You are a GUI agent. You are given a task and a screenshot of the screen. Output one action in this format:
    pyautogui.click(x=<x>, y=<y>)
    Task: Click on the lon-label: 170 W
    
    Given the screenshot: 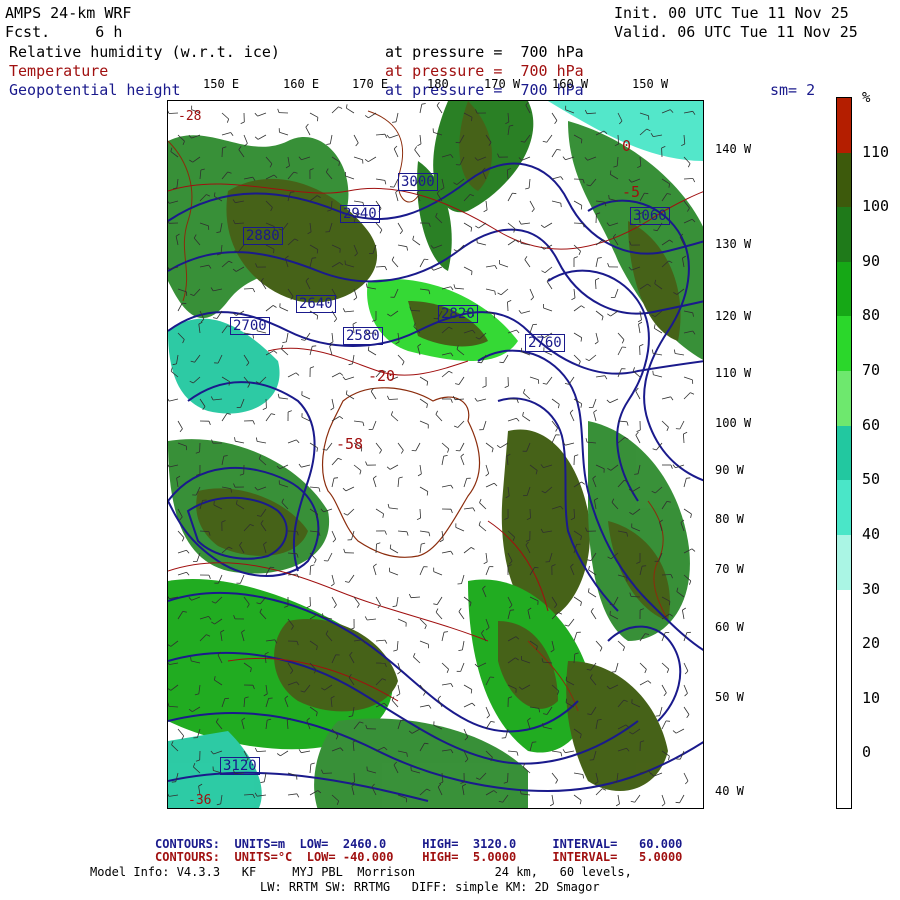 What is the action you would take?
    pyautogui.click(x=502, y=84)
    